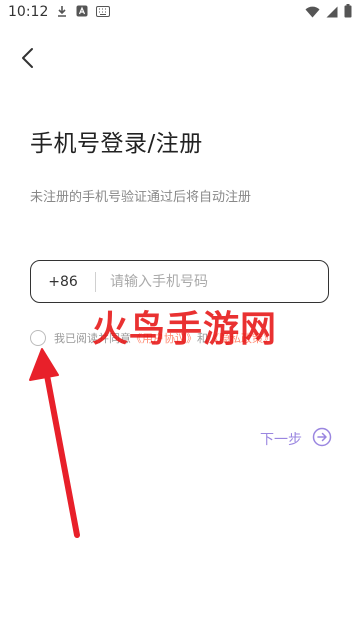 The height and width of the screenshot is (639, 360). Describe the element at coordinates (164, 338) in the screenshot. I see `user-agreement-link: 《用户协议》` at that location.